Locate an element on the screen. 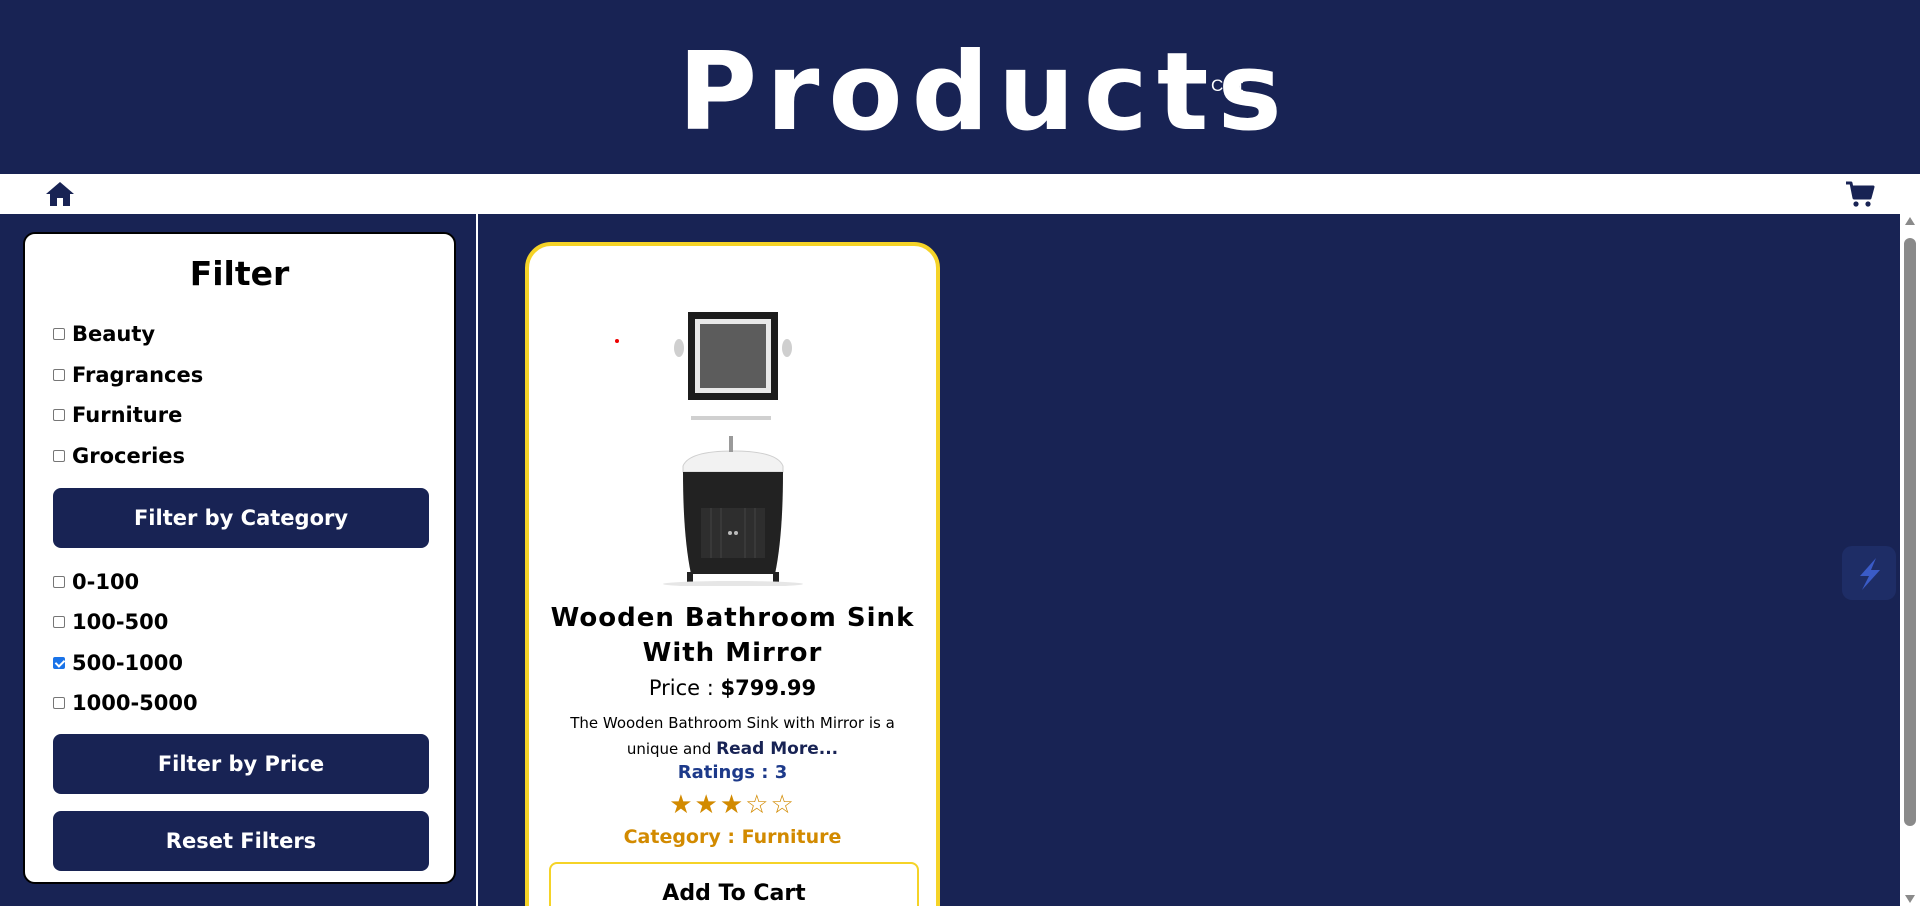  filter-price-1000-5000: 1000-5000 is located at coordinates (125, 703).